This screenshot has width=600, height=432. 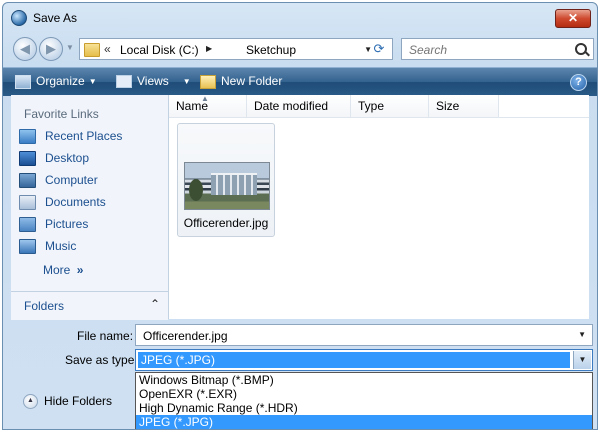 I want to click on file-name-label: File name:, so click(x=105, y=336).